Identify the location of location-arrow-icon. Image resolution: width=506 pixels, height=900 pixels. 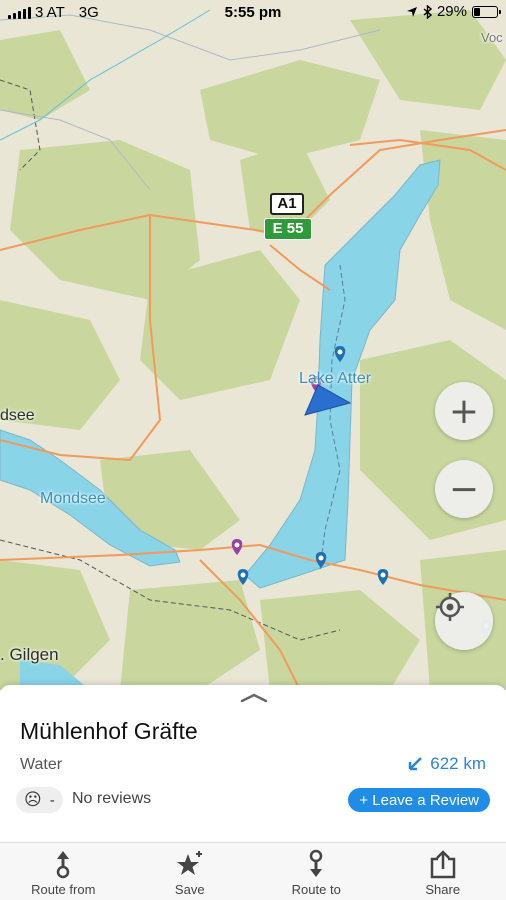
(411, 11).